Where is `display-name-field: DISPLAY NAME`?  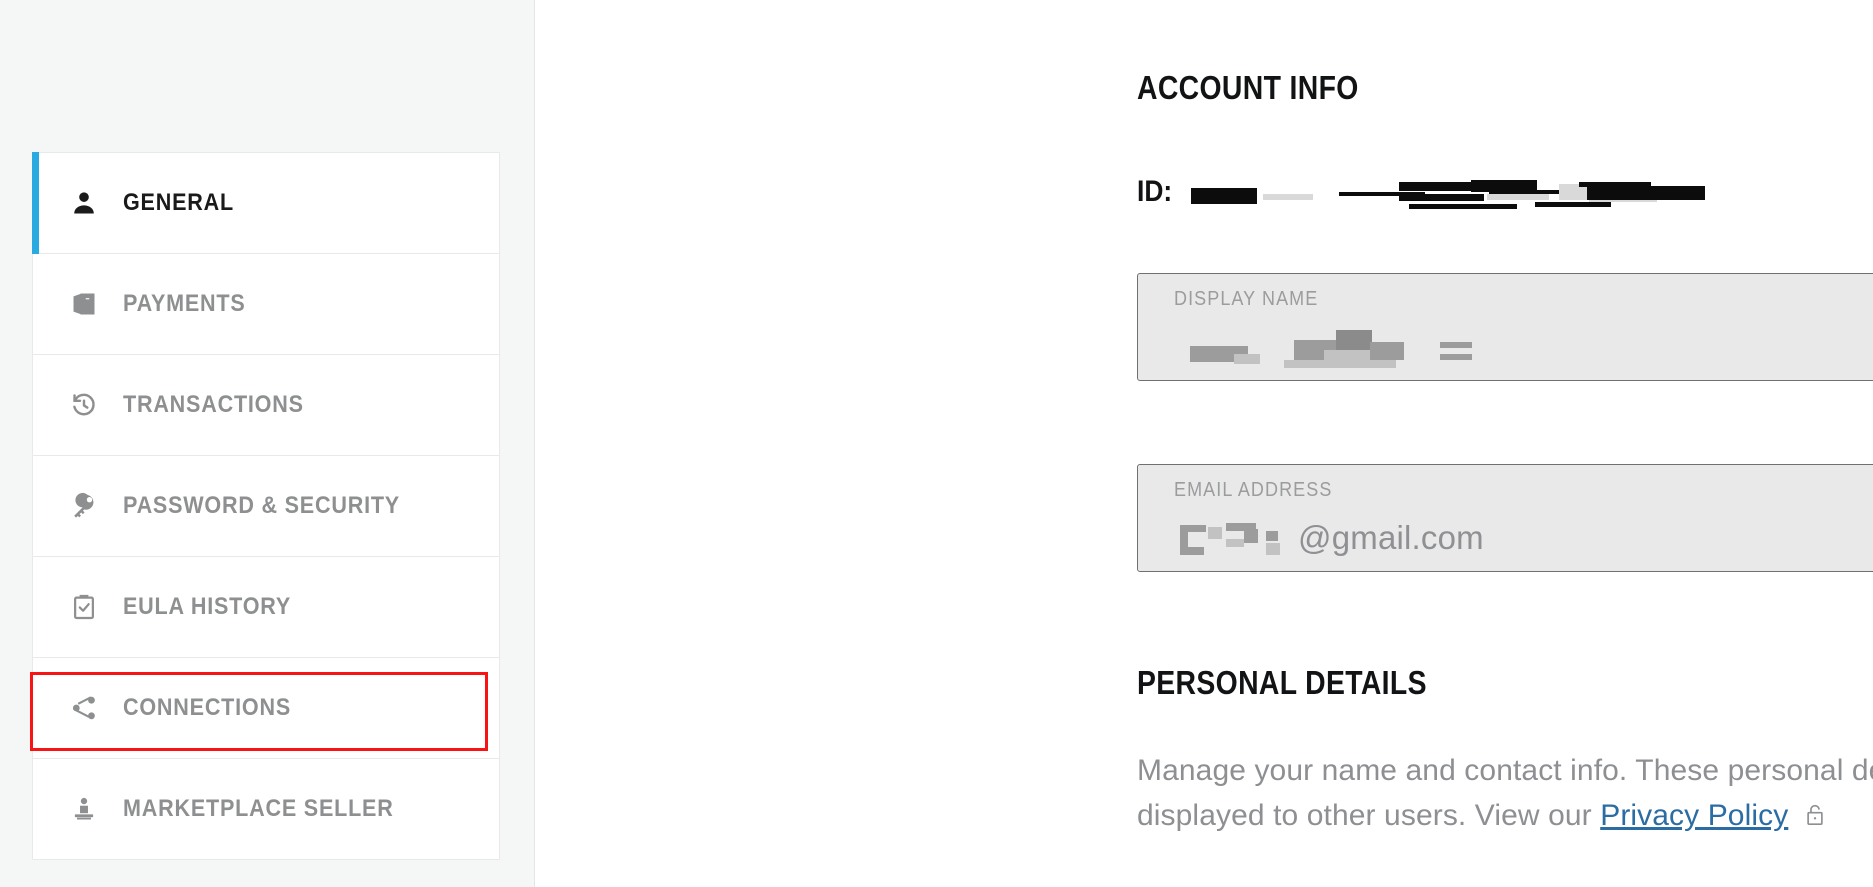
display-name-field: DISPLAY NAME is located at coordinates (1505, 327).